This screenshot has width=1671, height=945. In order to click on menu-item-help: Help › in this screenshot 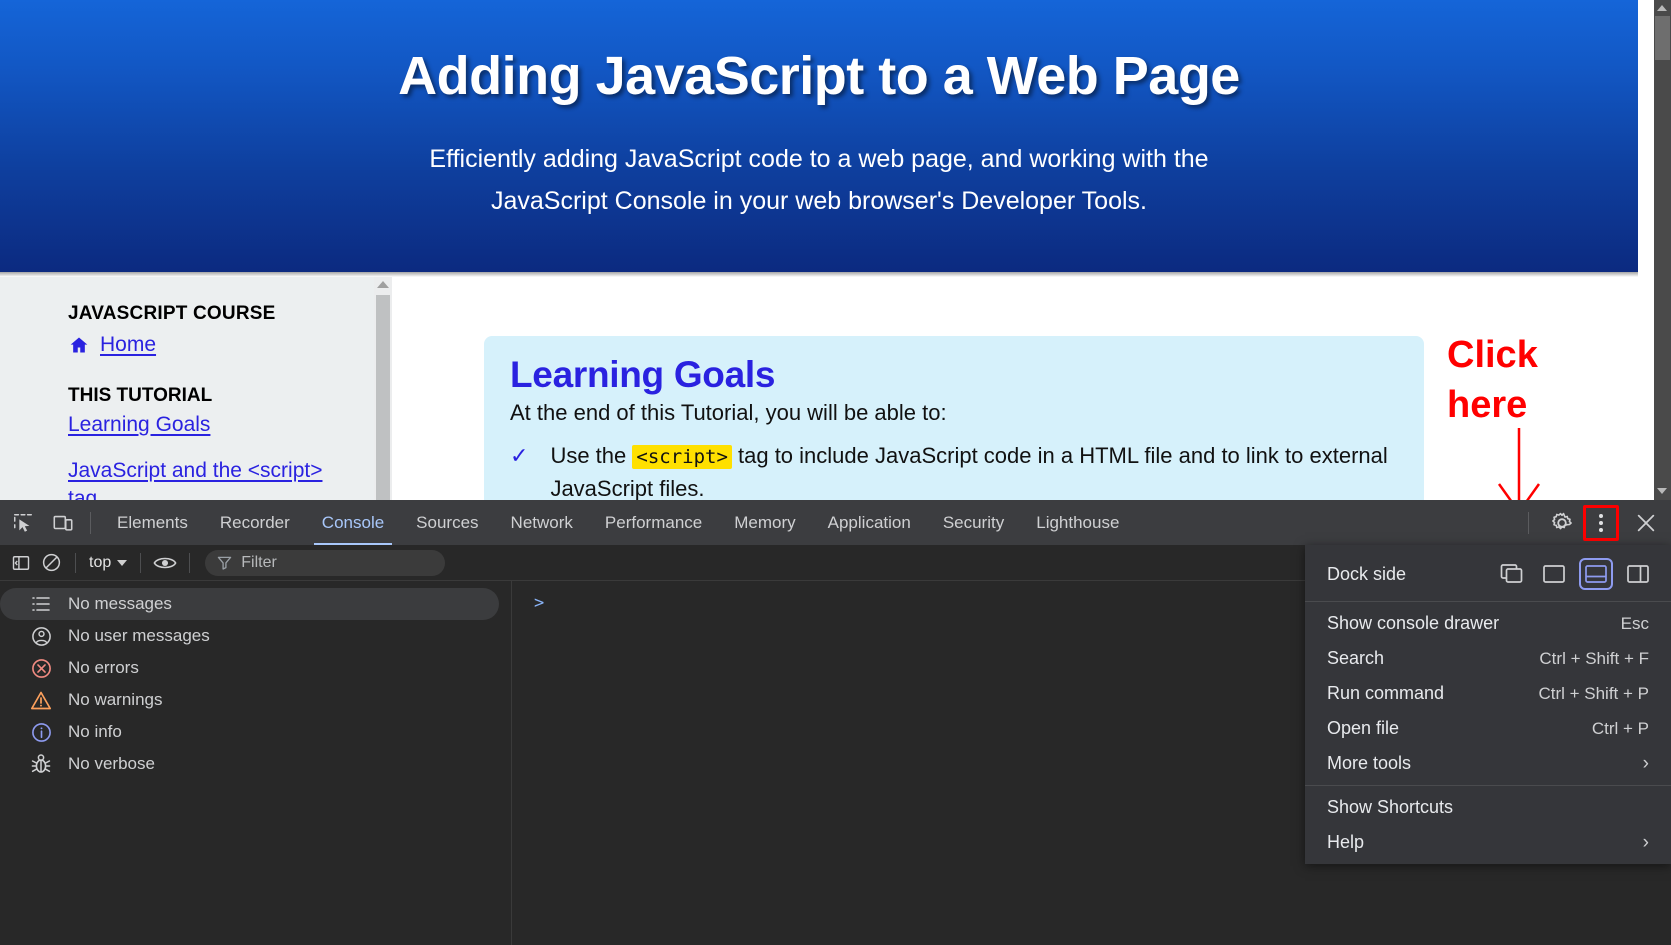, I will do `click(1488, 842)`.